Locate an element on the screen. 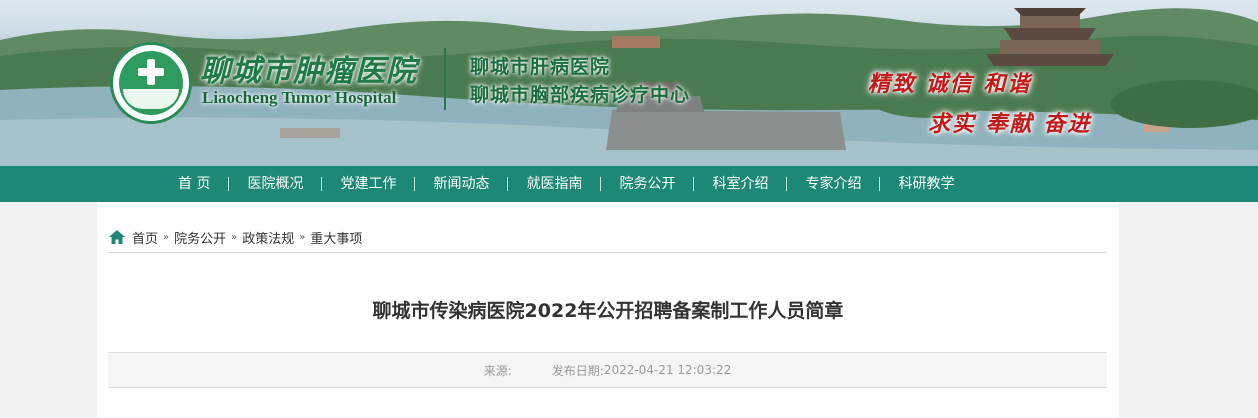 Image resolution: width=1258 pixels, height=418 pixels. medical-cross-icon is located at coordinates (151, 72).